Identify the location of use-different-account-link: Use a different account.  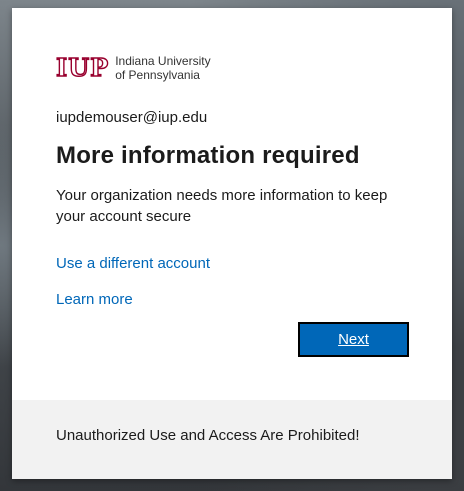
(133, 263).